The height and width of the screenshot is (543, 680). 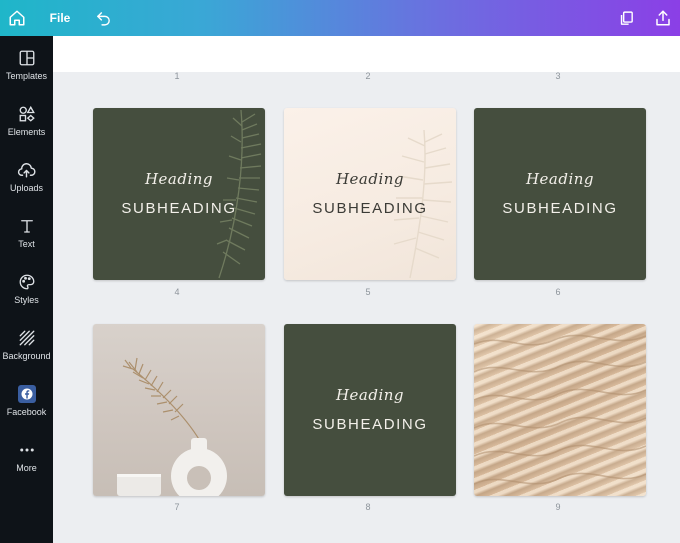 I want to click on home-icon, so click(x=17, y=18).